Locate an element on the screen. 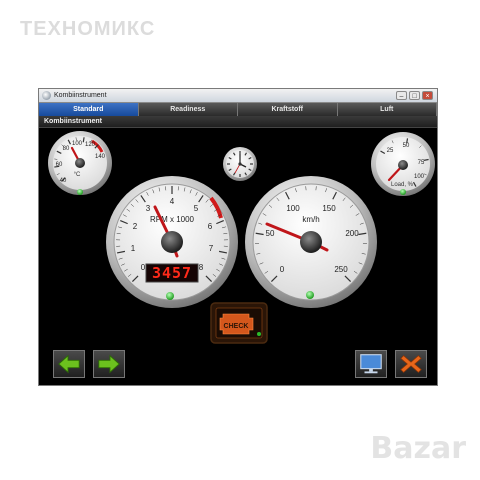 The image size is (480, 480). tab-standard: Standard is located at coordinates (89, 109).